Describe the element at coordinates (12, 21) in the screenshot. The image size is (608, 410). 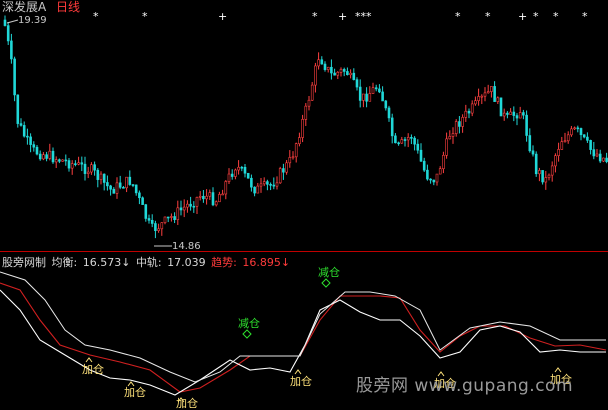
I see `high-price-leader` at that location.